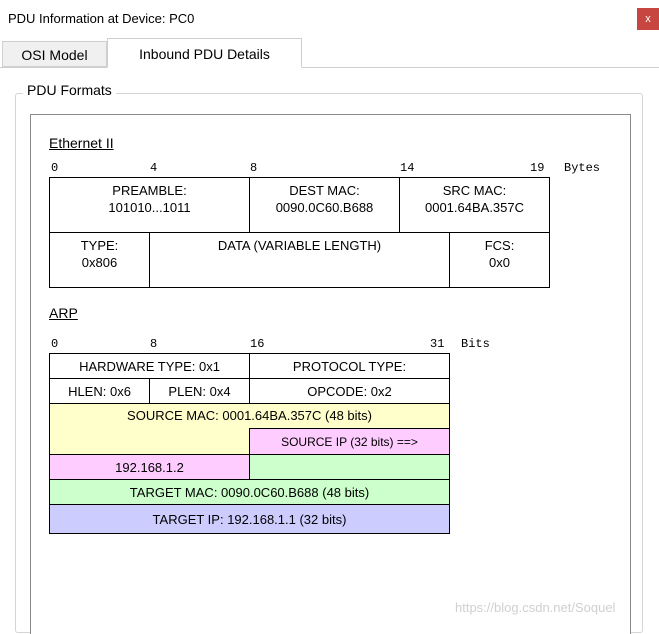 The height and width of the screenshot is (634, 659). Describe the element at coordinates (81, 143) in the screenshot. I see `ethernet-title: Ethernet II` at that location.